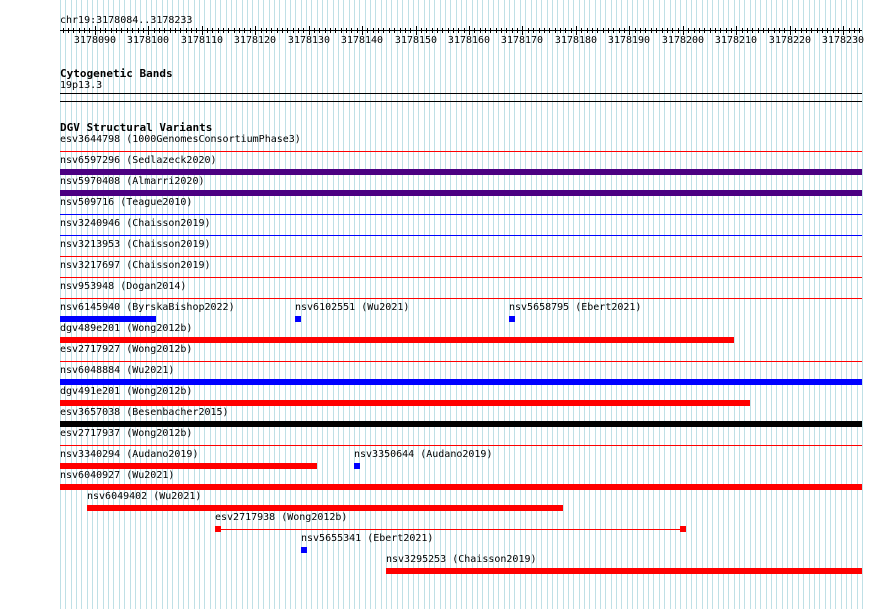 This screenshot has height=609, width=890. What do you see at coordinates (461, 93) in the screenshot?
I see `cytoband-line-top` at bounding box center [461, 93].